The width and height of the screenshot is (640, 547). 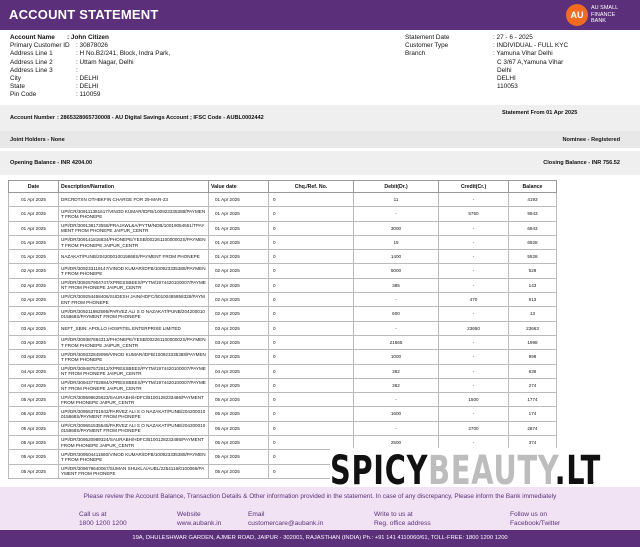 What do you see at coordinates (529, 514) in the screenshot?
I see `follow-label: Follow us on` at bounding box center [529, 514].